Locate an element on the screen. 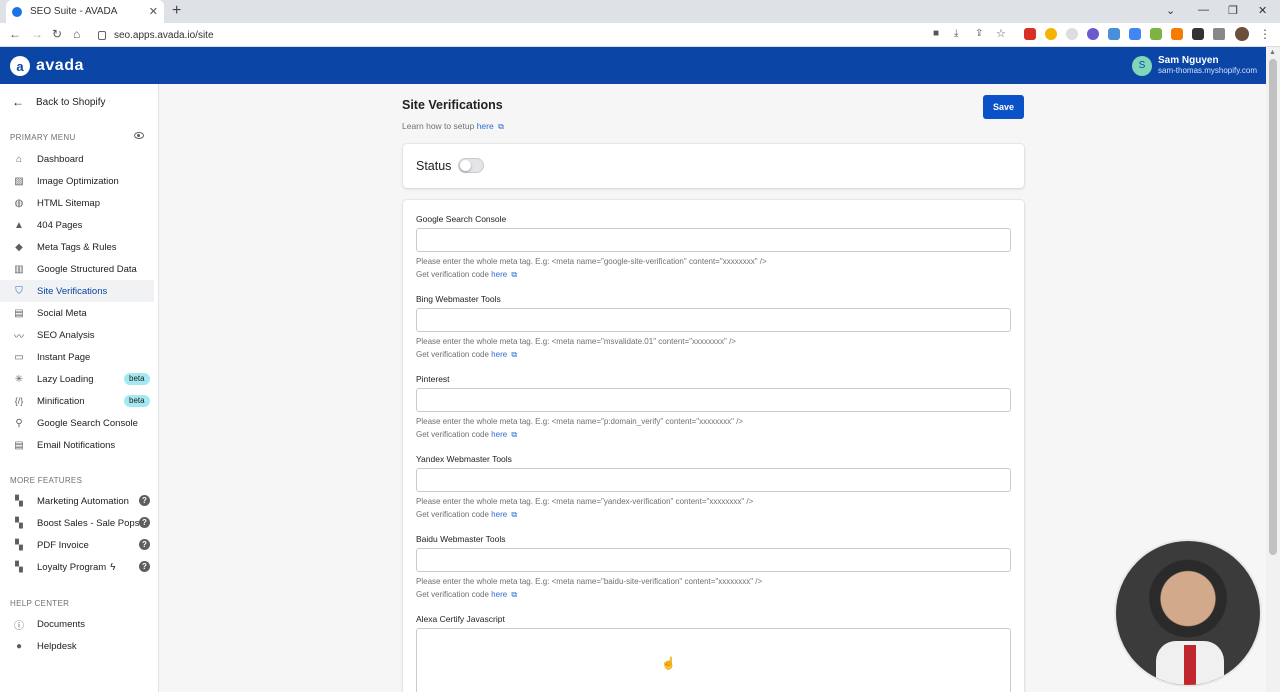 This screenshot has height=692, width=1280. pinterest-label: Pinterest is located at coordinates (433, 379).